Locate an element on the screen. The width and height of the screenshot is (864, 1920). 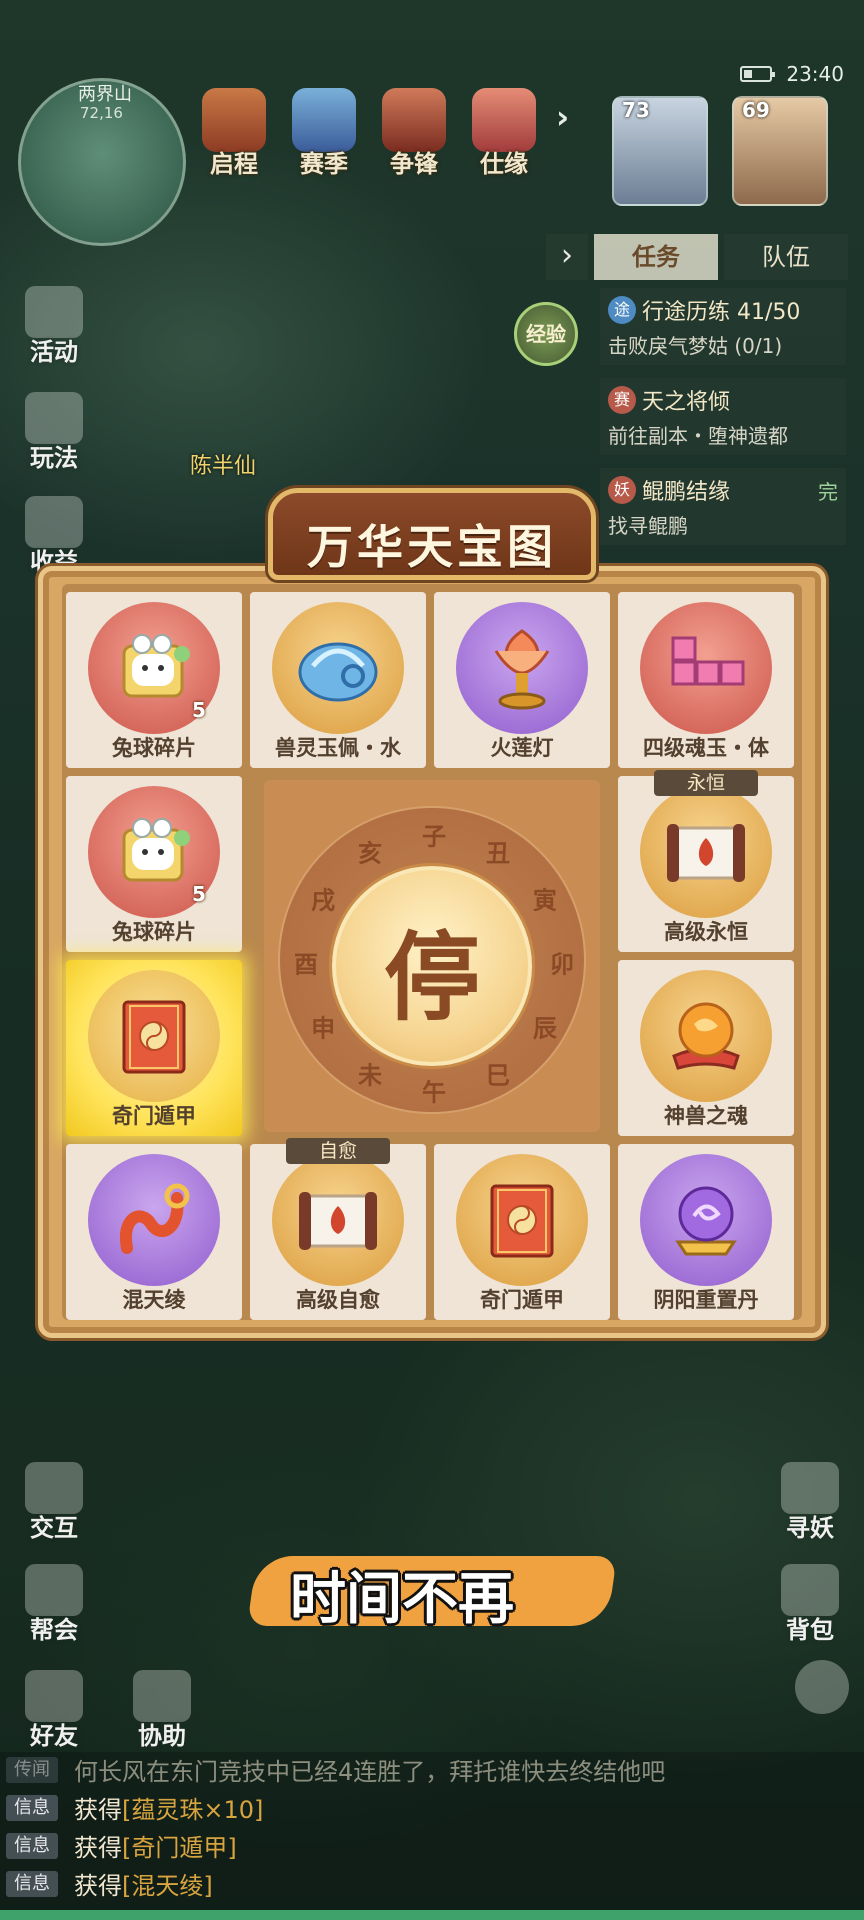
activity-button: 活动 is located at coordinates (54, 326).